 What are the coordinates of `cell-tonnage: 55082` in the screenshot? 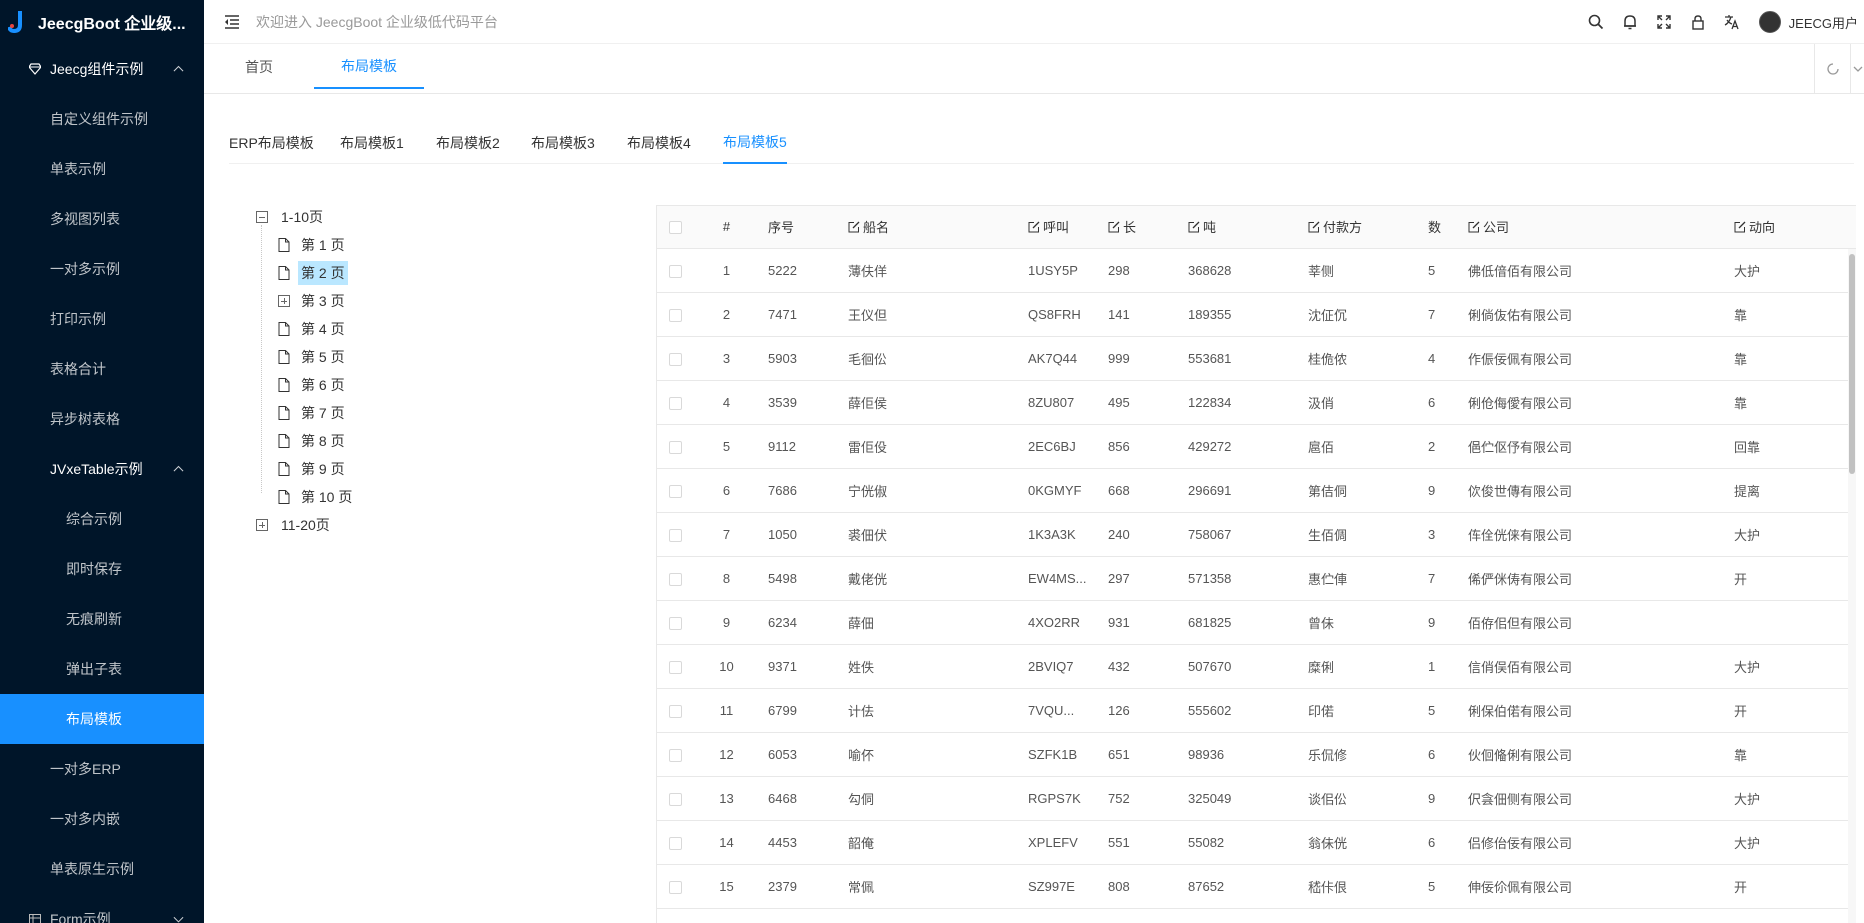 It's located at (1240, 842).